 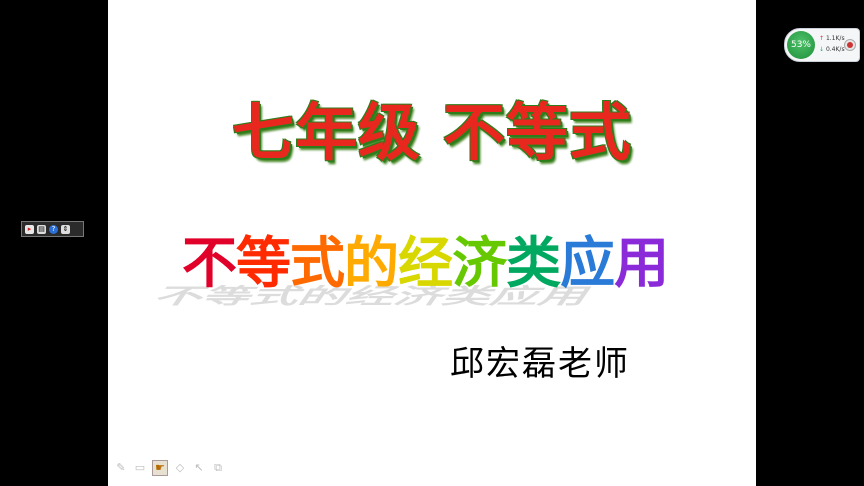 I want to click on title-grade: 七年级, so click(x=326, y=132).